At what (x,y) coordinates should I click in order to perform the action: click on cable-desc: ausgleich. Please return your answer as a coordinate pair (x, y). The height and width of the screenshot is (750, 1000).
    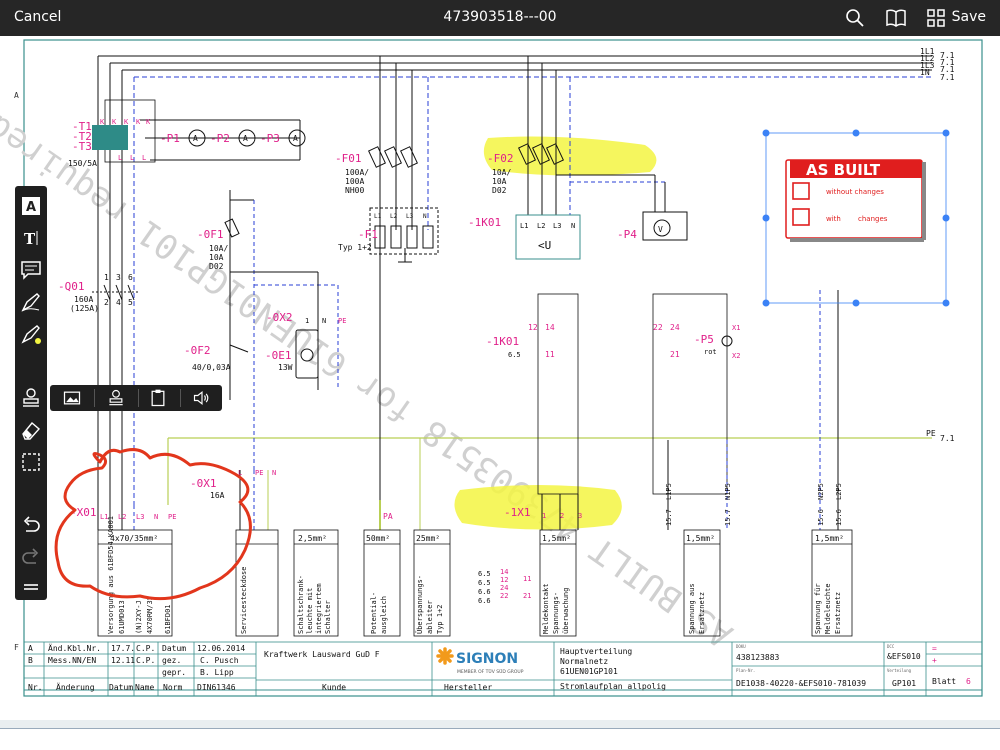
    Looking at the image, I should click on (384, 615).